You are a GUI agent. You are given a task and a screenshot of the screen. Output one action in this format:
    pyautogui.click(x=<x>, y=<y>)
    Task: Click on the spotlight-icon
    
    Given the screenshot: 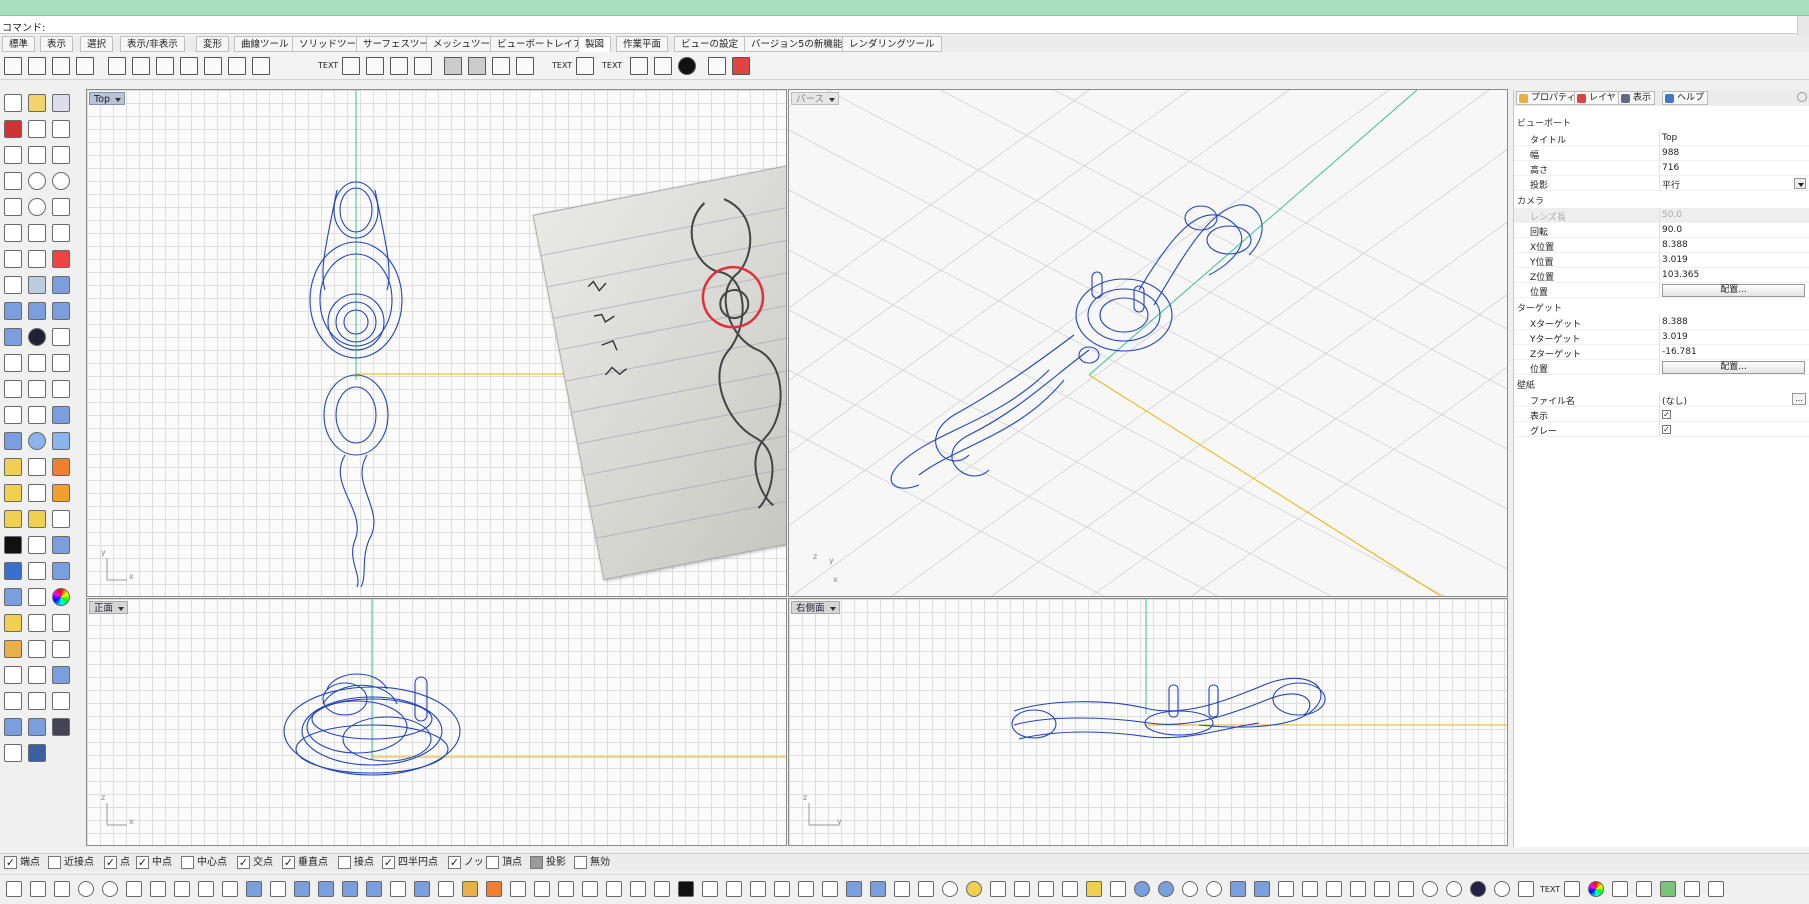 What is the action you would take?
    pyautogui.click(x=998, y=889)
    